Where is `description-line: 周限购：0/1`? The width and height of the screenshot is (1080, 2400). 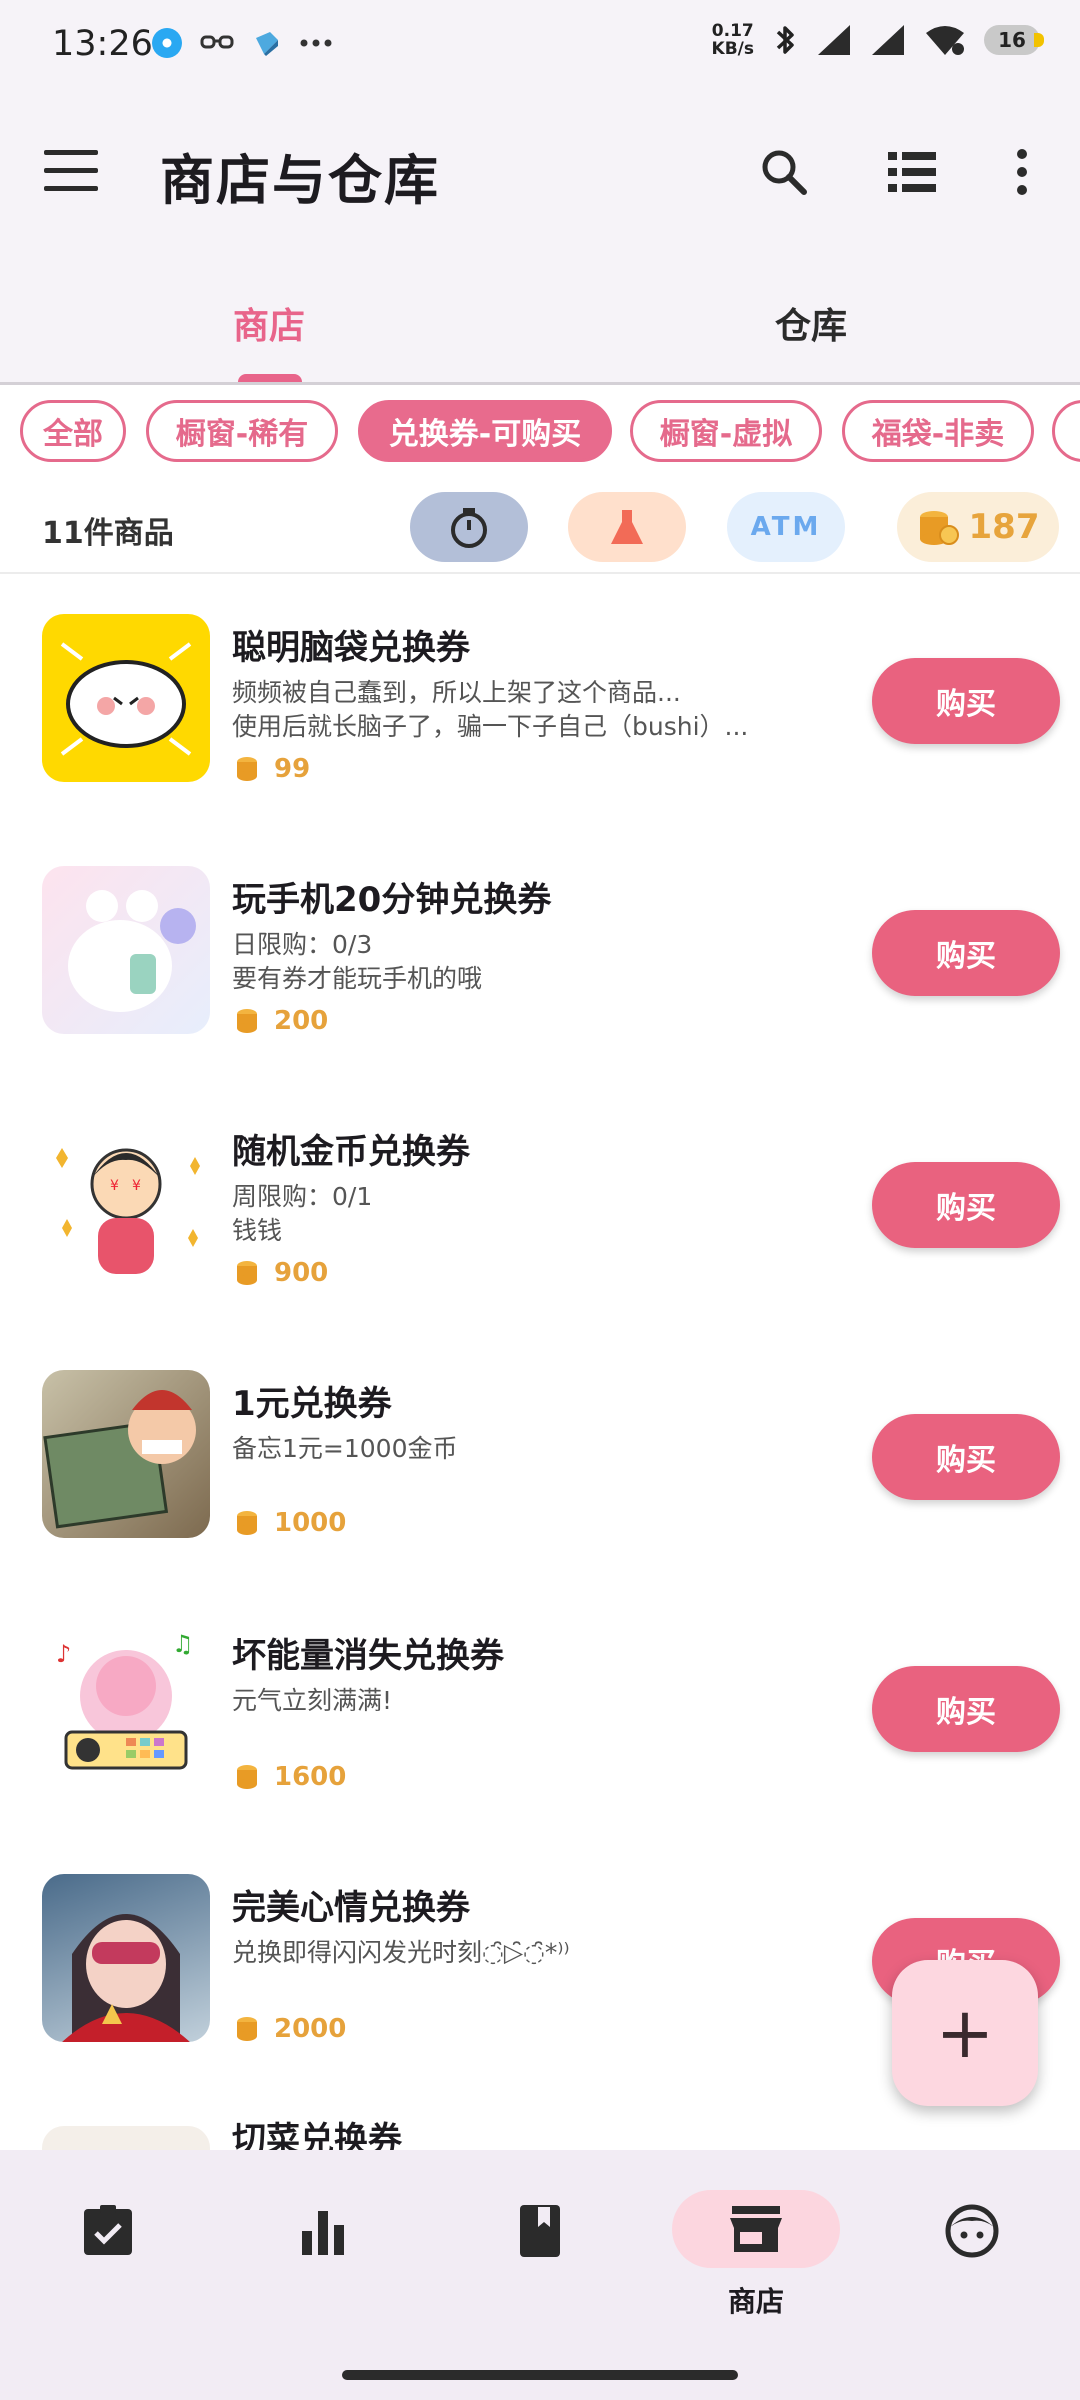 description-line: 周限购：0/1 is located at coordinates (302, 1196).